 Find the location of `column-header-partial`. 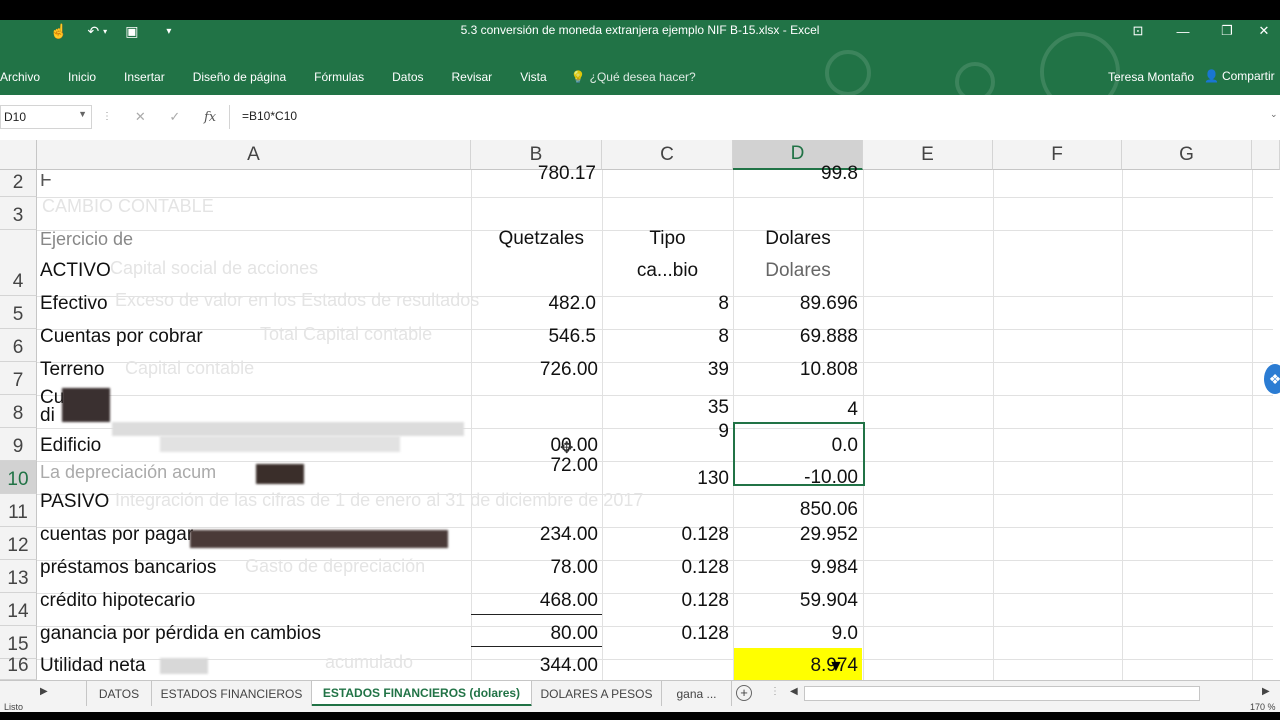

column-header-partial is located at coordinates (1266, 155).